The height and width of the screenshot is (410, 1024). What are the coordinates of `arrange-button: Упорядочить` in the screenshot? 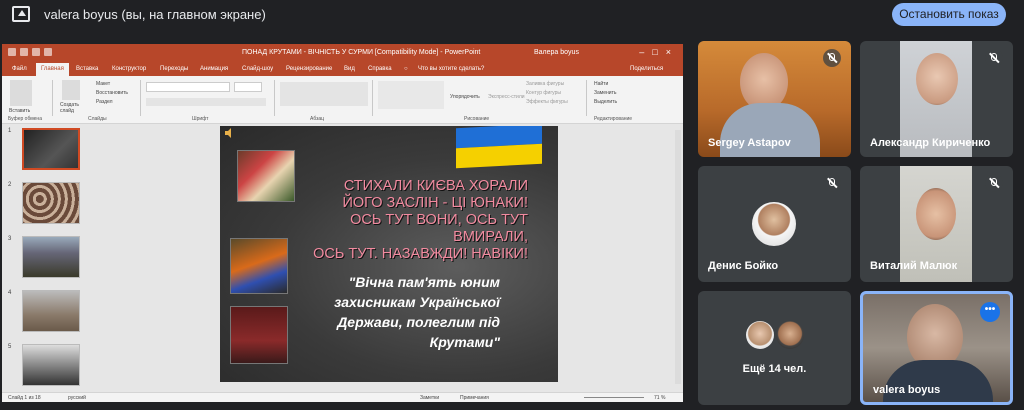 It's located at (465, 97).